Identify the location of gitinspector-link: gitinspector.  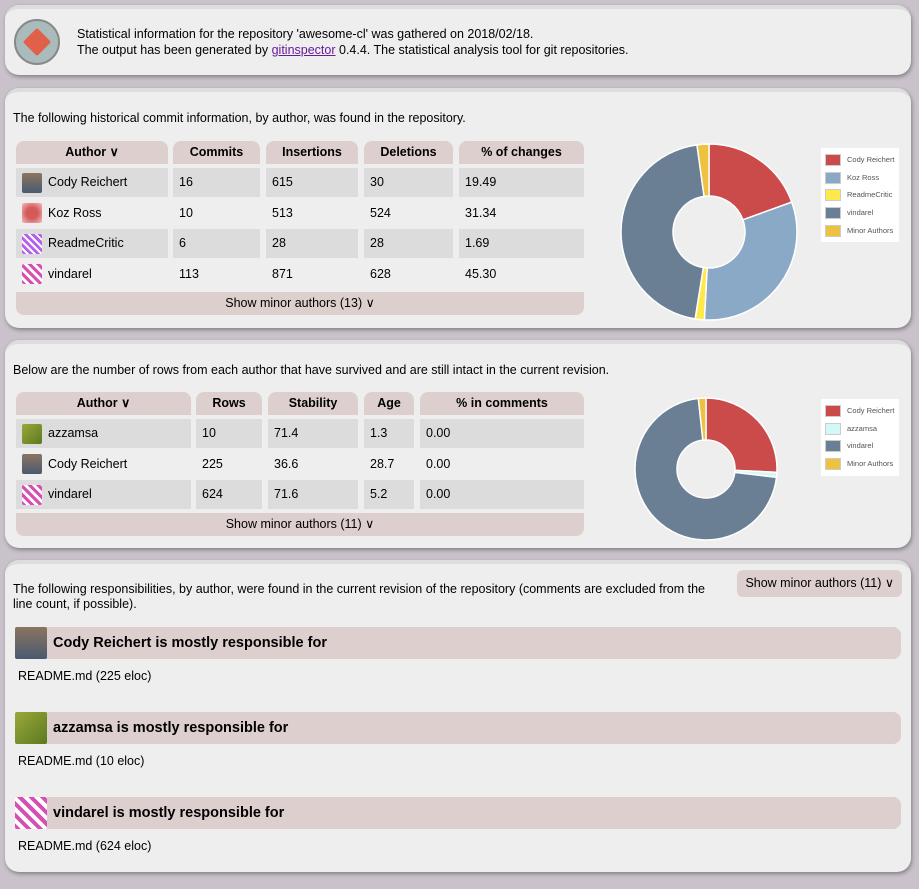
(304, 50).